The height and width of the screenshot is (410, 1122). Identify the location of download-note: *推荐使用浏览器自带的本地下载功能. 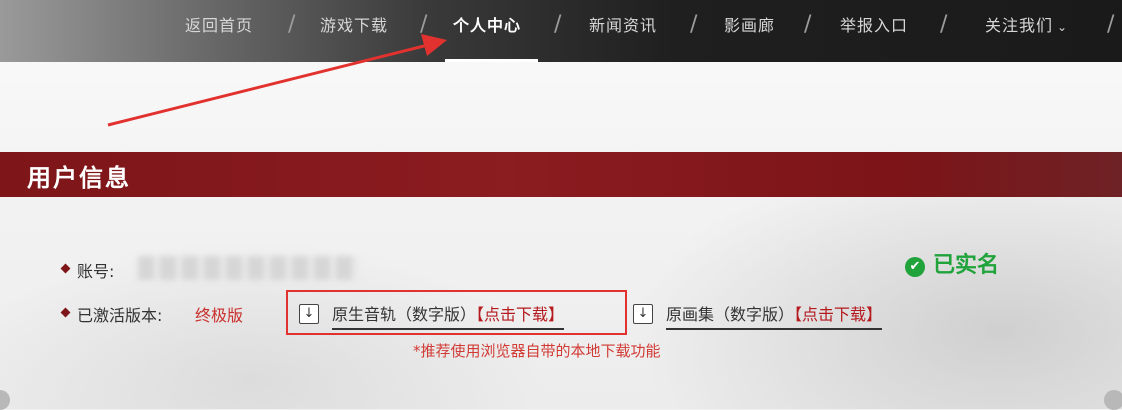
(537, 351).